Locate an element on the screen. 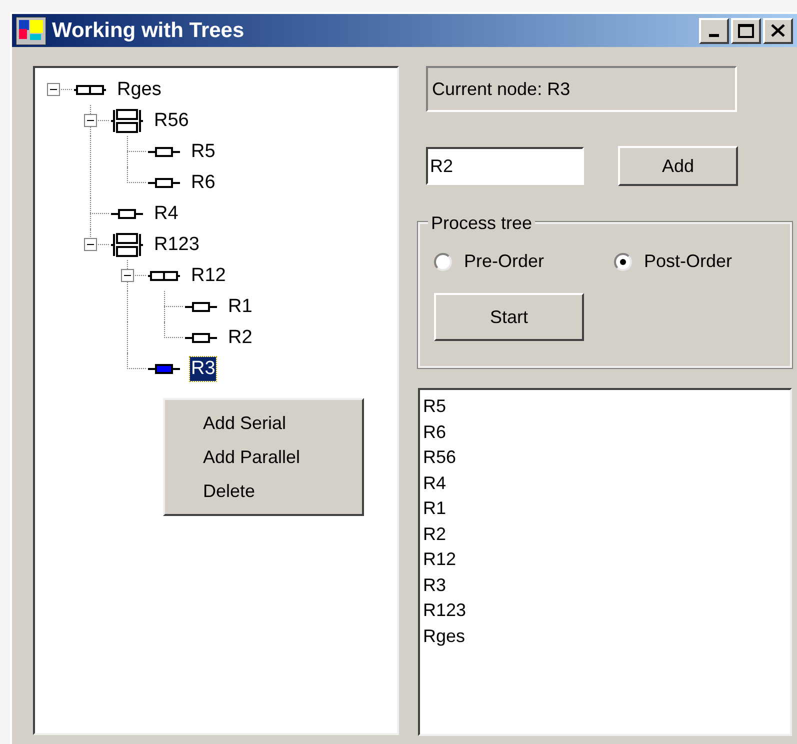 This screenshot has height=744, width=797. close-button is located at coordinates (778, 31).